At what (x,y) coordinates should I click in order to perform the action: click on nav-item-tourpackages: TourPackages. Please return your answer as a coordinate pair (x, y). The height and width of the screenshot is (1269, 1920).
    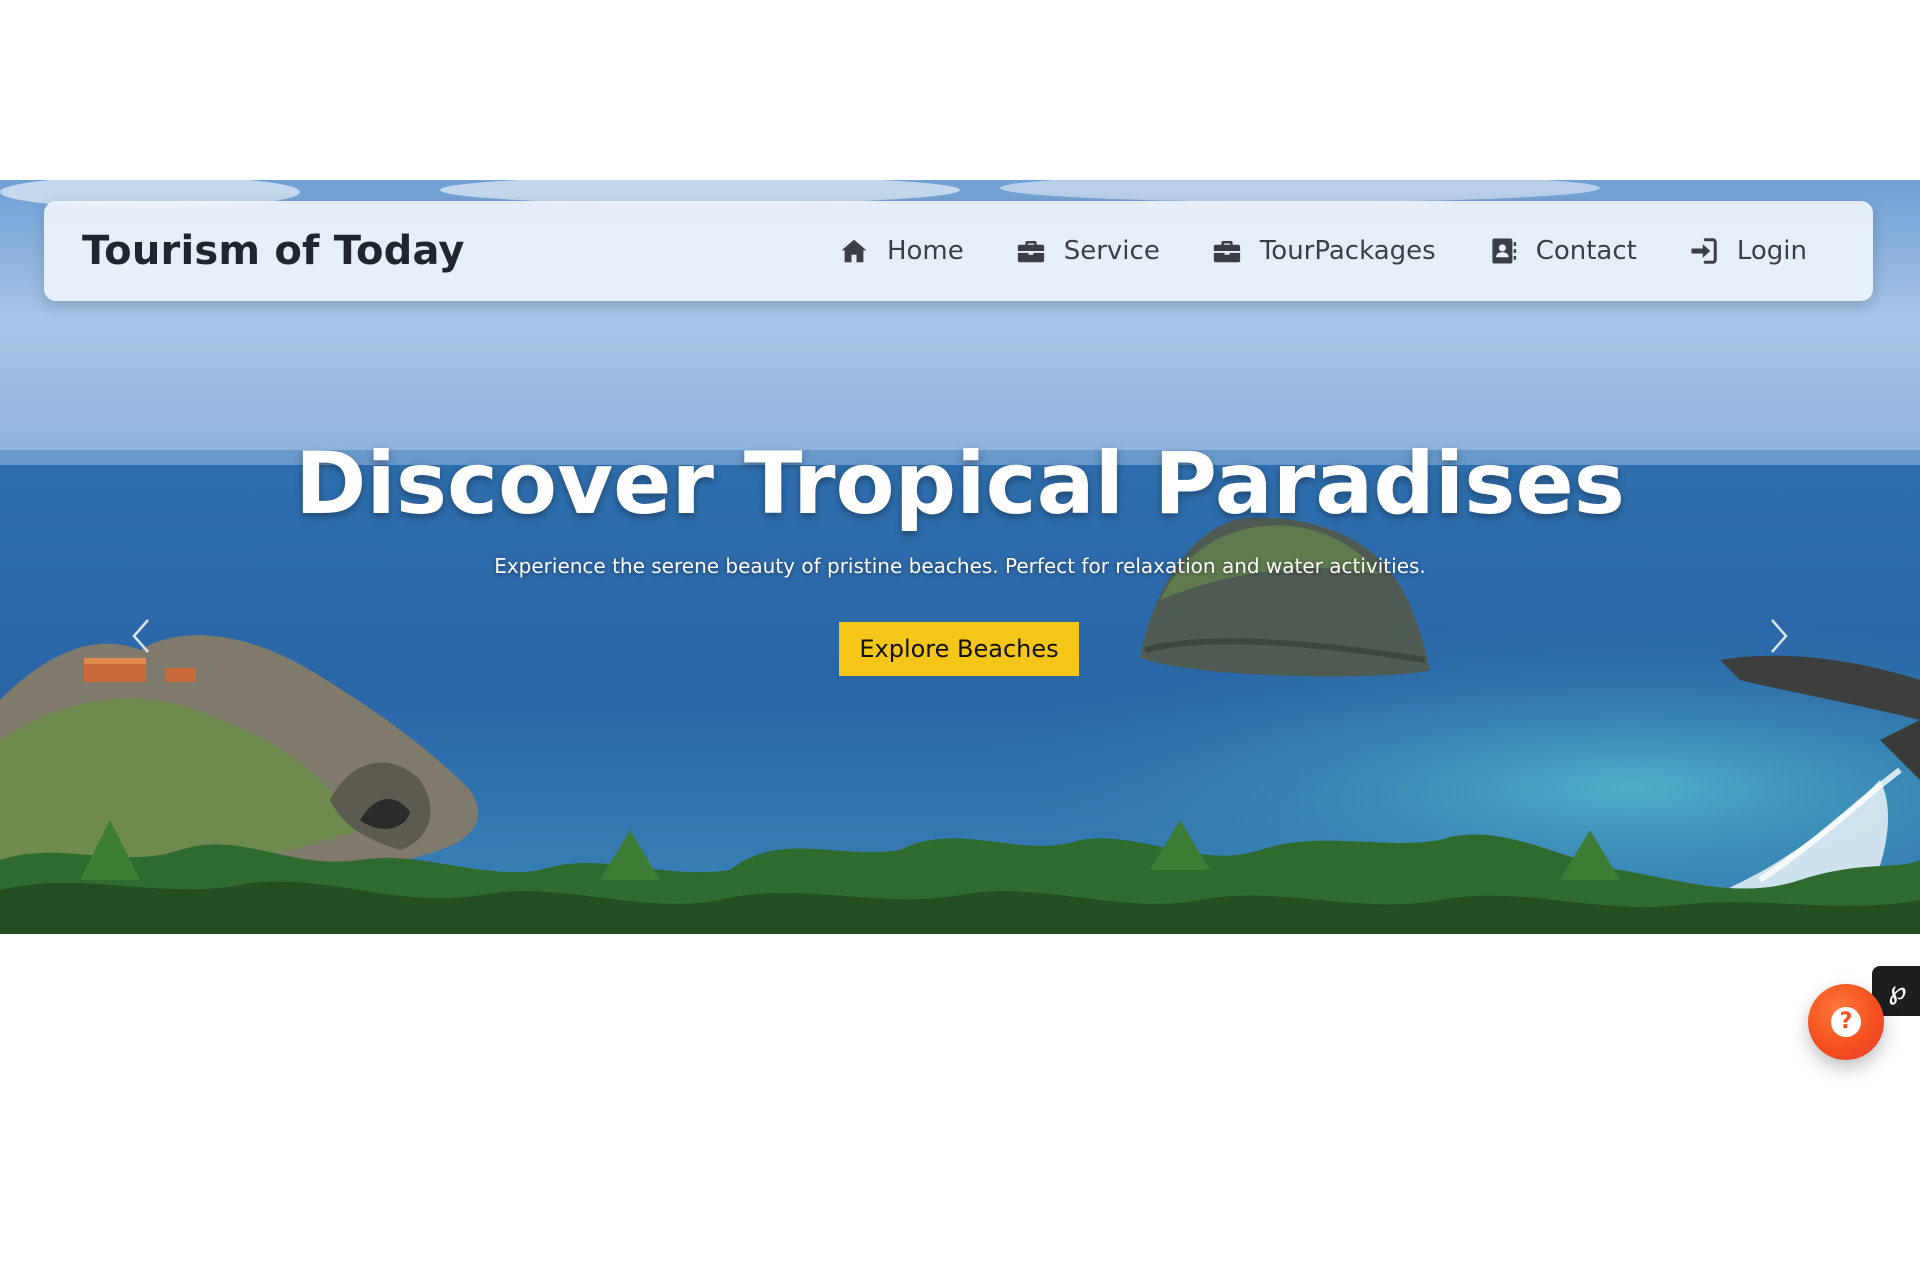
    Looking at the image, I should click on (1324, 251).